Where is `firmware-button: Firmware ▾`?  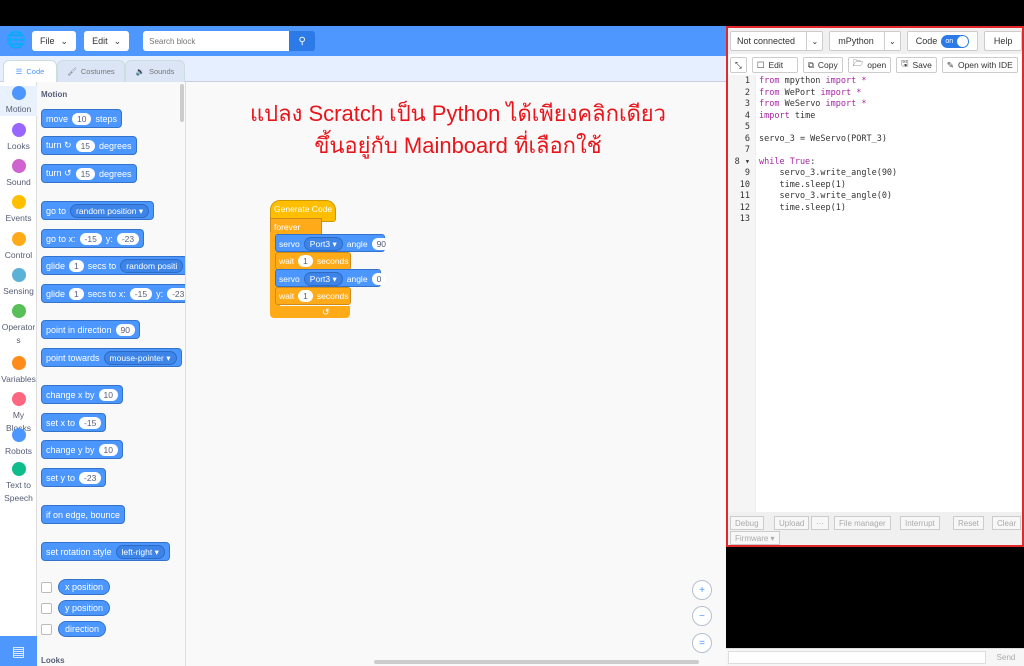 firmware-button: Firmware ▾ is located at coordinates (755, 538).